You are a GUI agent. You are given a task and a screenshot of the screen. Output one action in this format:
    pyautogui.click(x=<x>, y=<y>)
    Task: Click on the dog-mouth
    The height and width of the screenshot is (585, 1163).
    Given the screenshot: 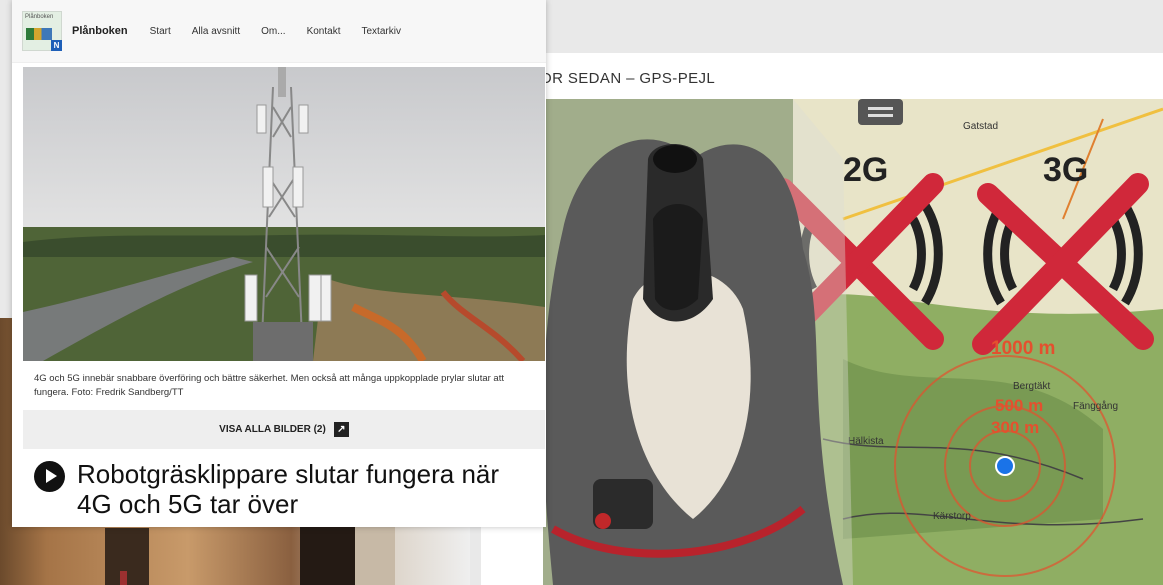 What is the action you would take?
    pyautogui.click(x=678, y=257)
    